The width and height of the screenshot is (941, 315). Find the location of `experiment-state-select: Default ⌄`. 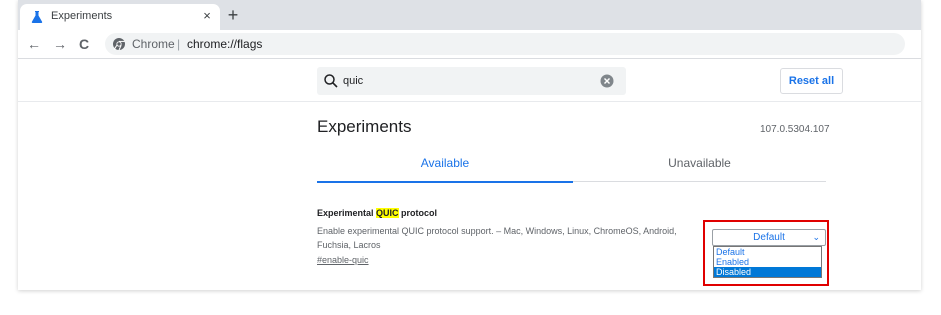

experiment-state-select: Default ⌄ is located at coordinates (769, 237).